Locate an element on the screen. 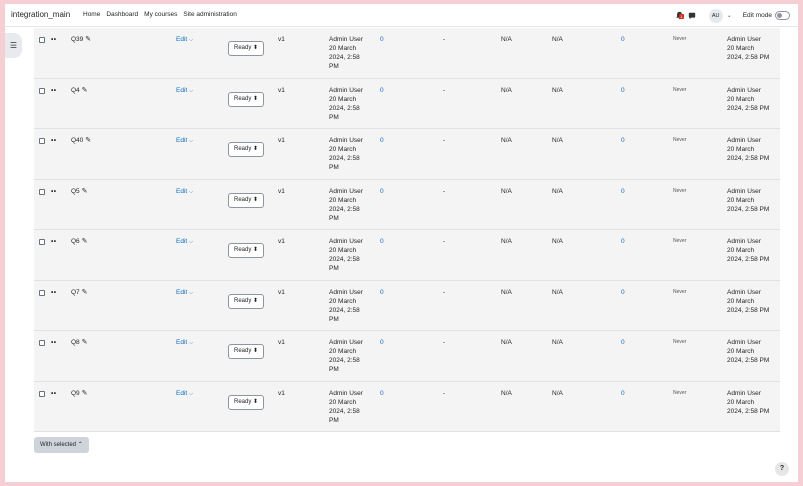 The width and height of the screenshot is (803, 486). user-menu-chevron-down-icon: ⌄ is located at coordinates (729, 15).